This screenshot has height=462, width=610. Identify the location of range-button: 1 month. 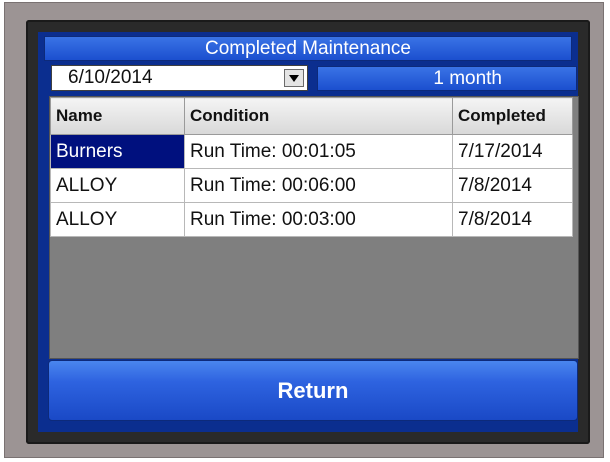
(447, 78).